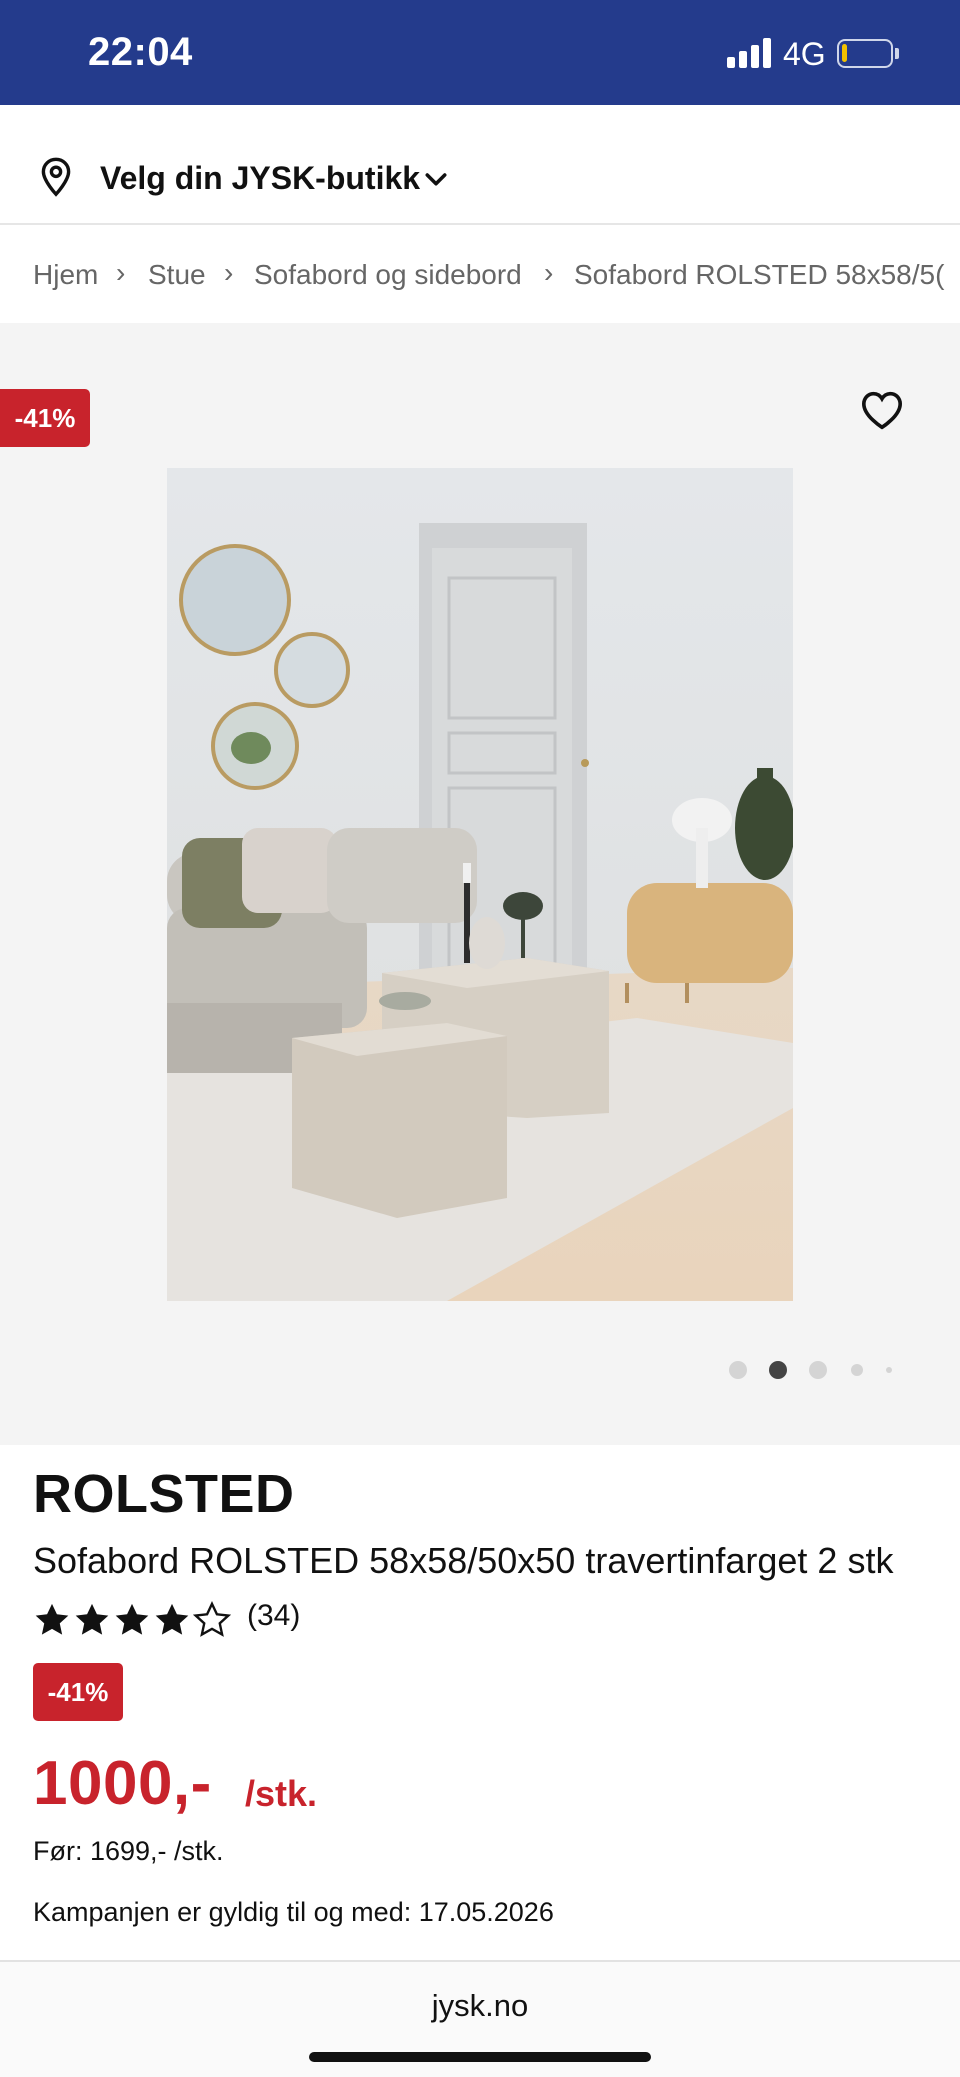 This screenshot has width=960, height=2077. I want to click on status-time: 22:04, so click(140, 52).